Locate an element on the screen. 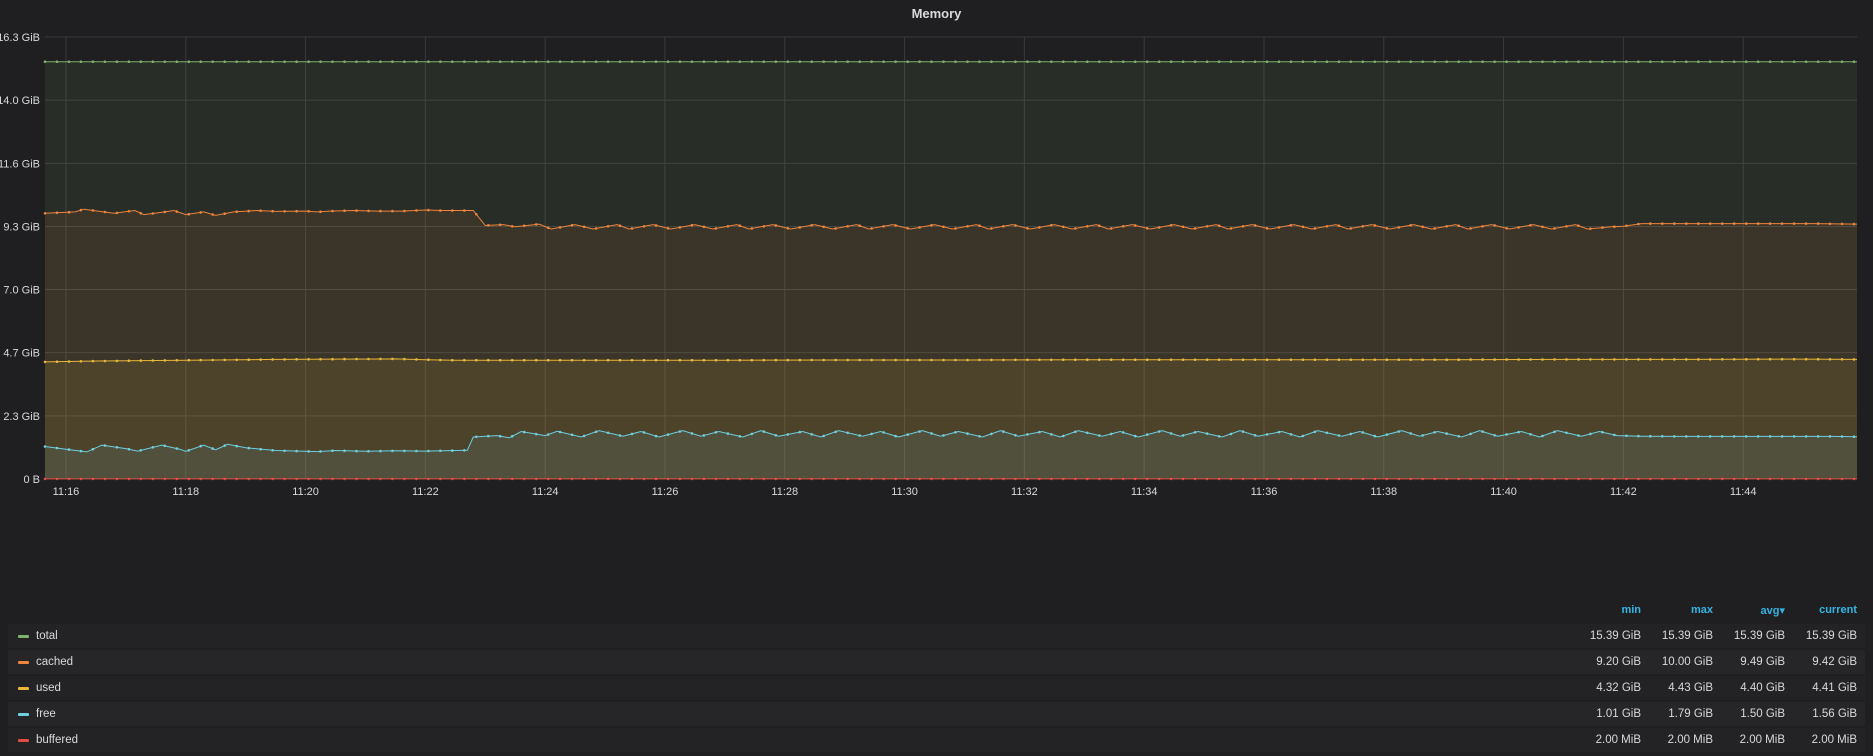  legend-header-min: min is located at coordinates (1605, 610).